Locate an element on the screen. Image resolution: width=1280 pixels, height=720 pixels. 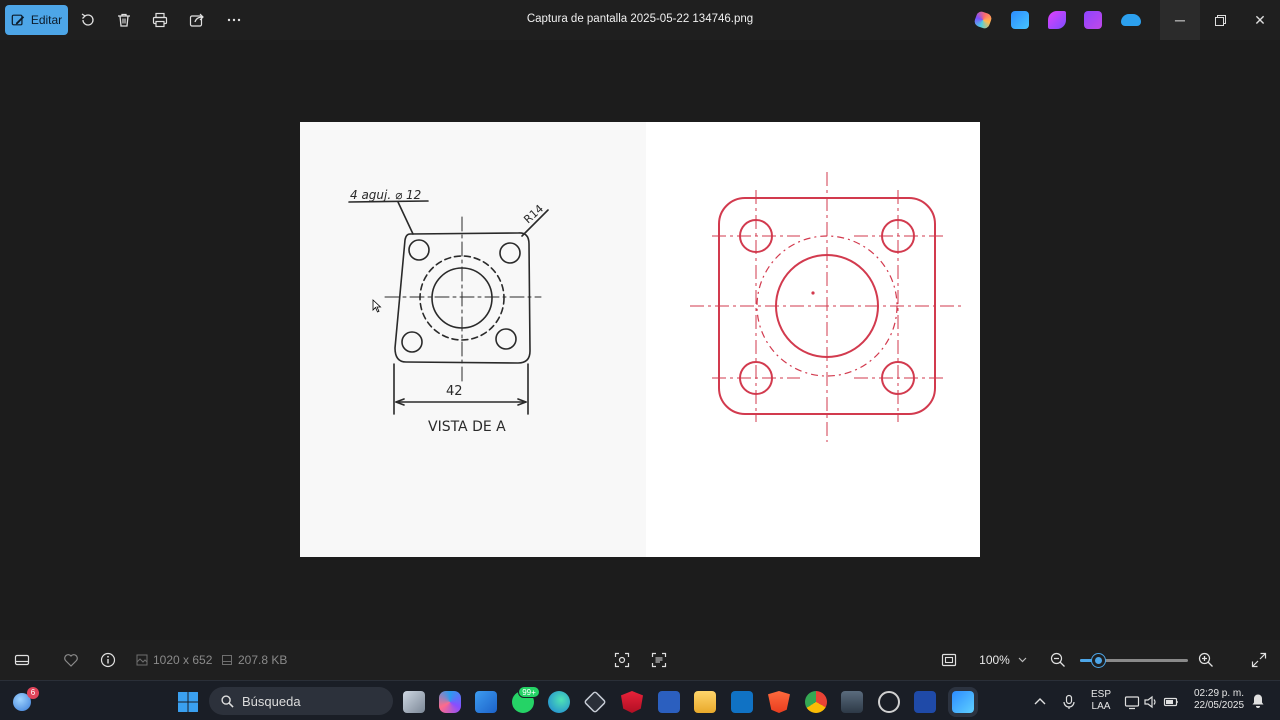
cad-drawing is located at coordinates (827, 307).